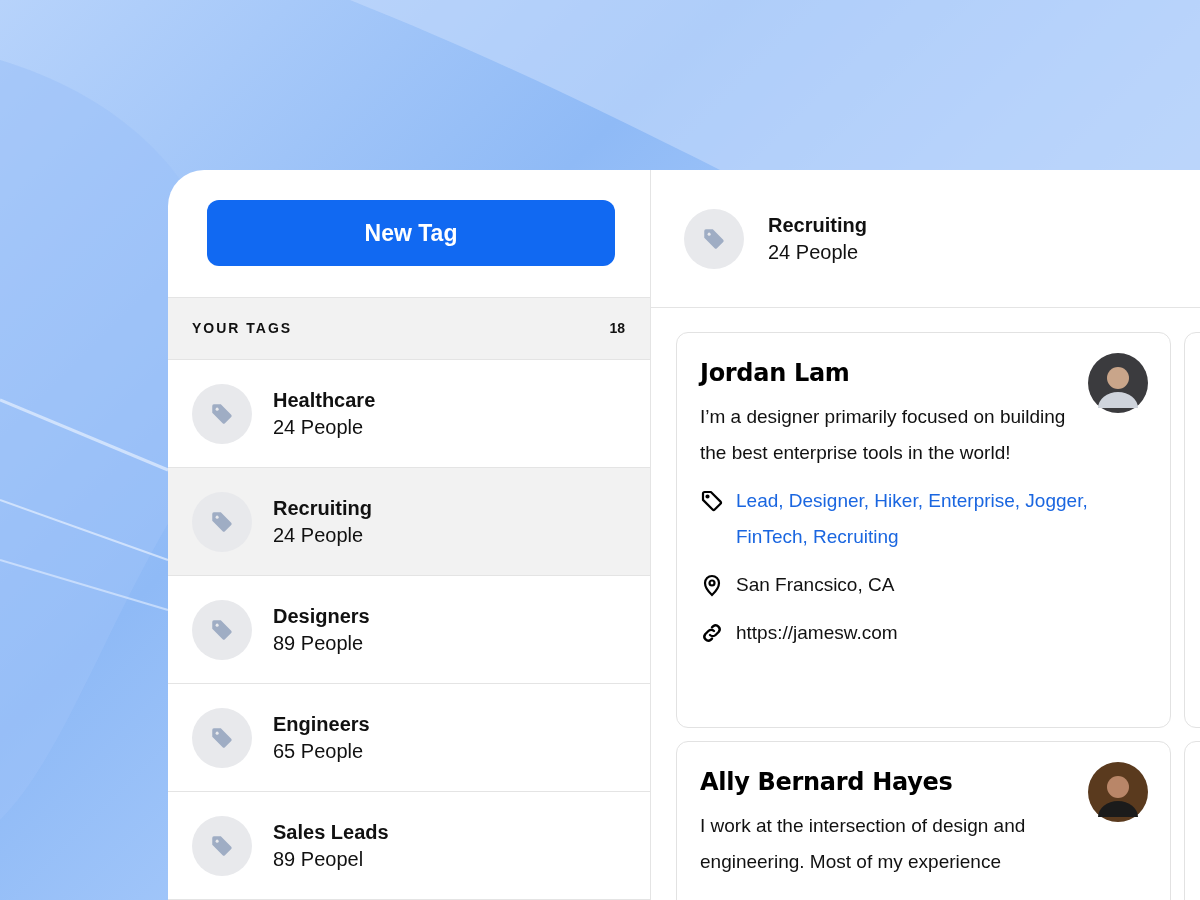  What do you see at coordinates (319, 859) in the screenshot?
I see `people-count: 89 Peopel` at bounding box center [319, 859].